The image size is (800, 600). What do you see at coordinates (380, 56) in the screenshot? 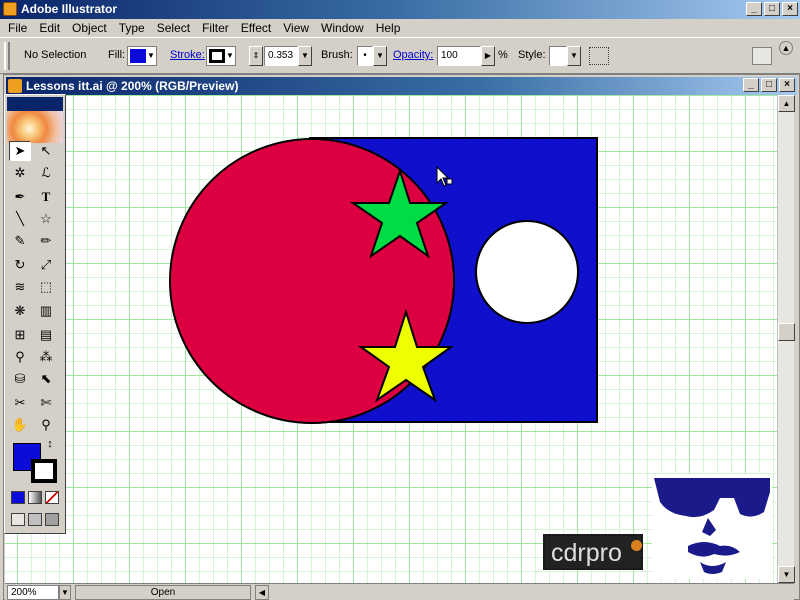
I see `brush-dropdown: ▼` at bounding box center [380, 56].